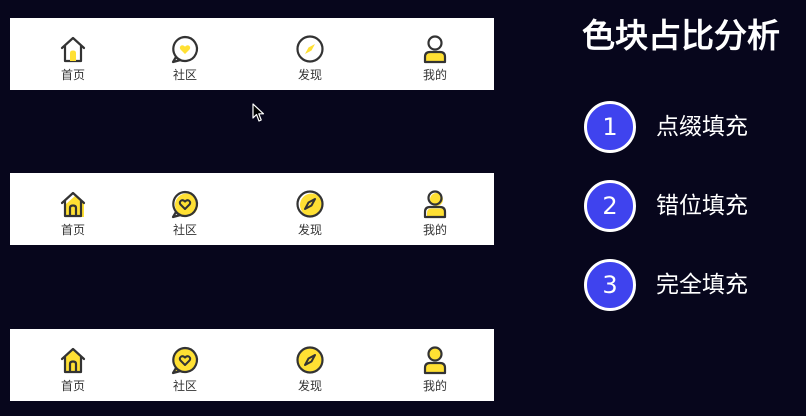  Describe the element at coordinates (252, 365) in the screenshot. I see `tab-bar-full-fill: 首页 社区 发现 我的` at that location.